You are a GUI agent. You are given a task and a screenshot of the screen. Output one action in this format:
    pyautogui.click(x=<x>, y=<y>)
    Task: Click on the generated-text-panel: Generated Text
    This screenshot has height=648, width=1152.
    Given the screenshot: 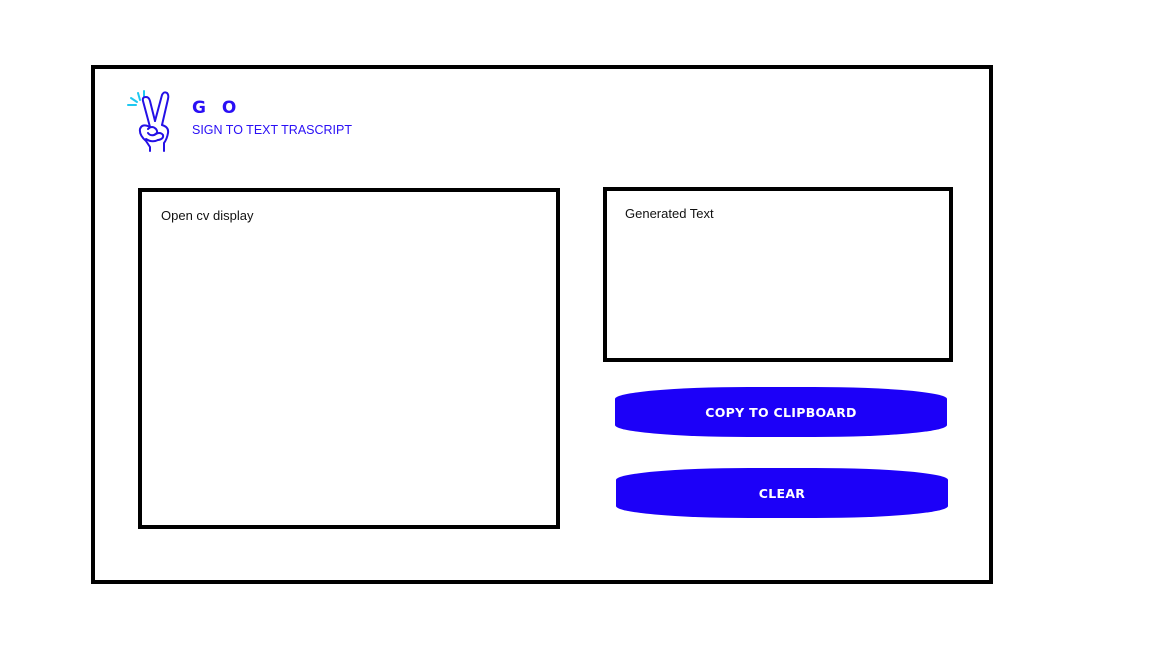 What is the action you would take?
    pyautogui.click(x=778, y=274)
    